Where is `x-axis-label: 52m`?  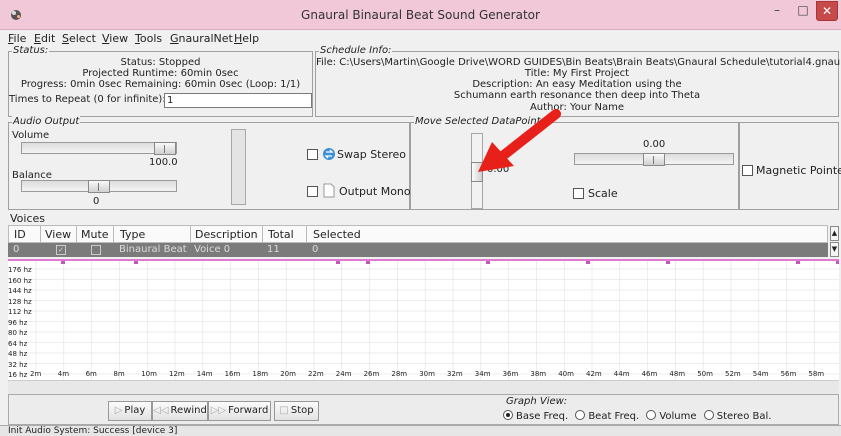
x-axis-label: 52m is located at coordinates (733, 374).